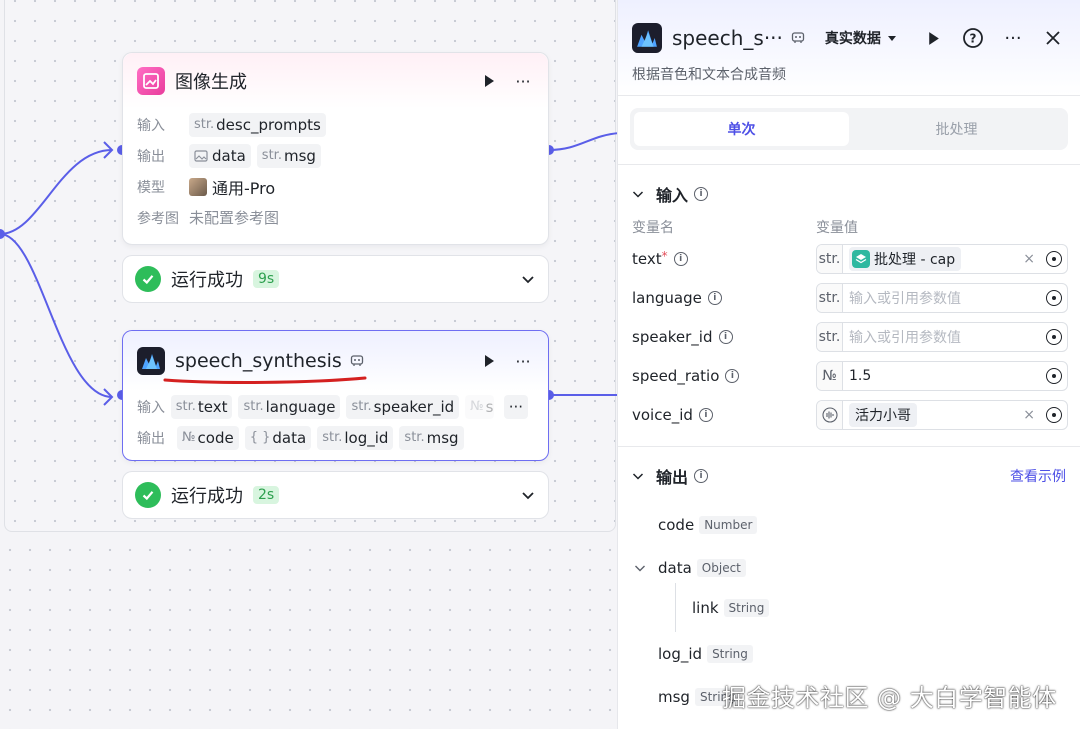  What do you see at coordinates (151, 361) in the screenshot?
I see `speech-plugin-icon` at bounding box center [151, 361].